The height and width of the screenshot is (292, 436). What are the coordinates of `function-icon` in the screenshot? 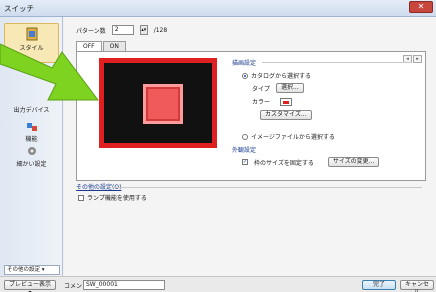 It's located at (31, 127).